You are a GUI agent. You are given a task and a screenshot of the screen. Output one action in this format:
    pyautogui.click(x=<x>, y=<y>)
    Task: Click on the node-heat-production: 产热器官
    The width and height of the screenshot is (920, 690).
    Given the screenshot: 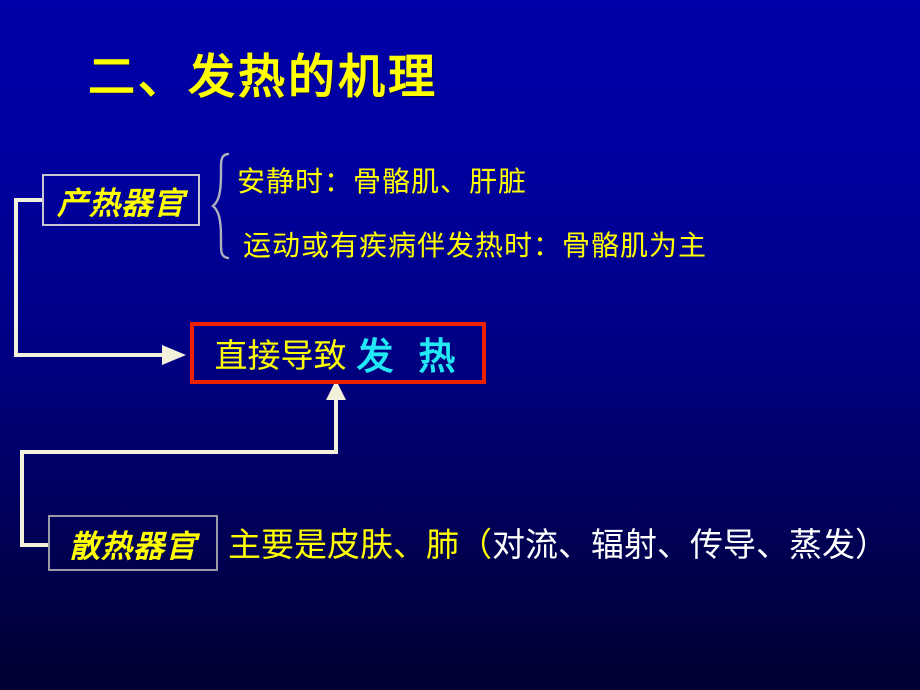 What is the action you would take?
    pyautogui.click(x=121, y=200)
    